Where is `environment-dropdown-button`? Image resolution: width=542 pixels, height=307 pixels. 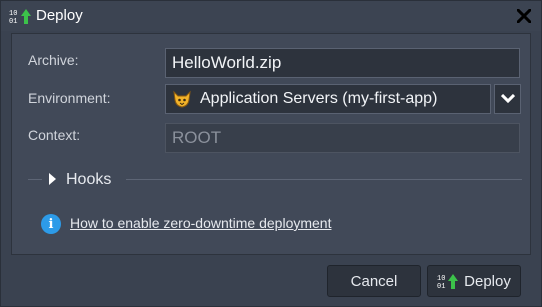
environment-dropdown-button is located at coordinates (507, 99).